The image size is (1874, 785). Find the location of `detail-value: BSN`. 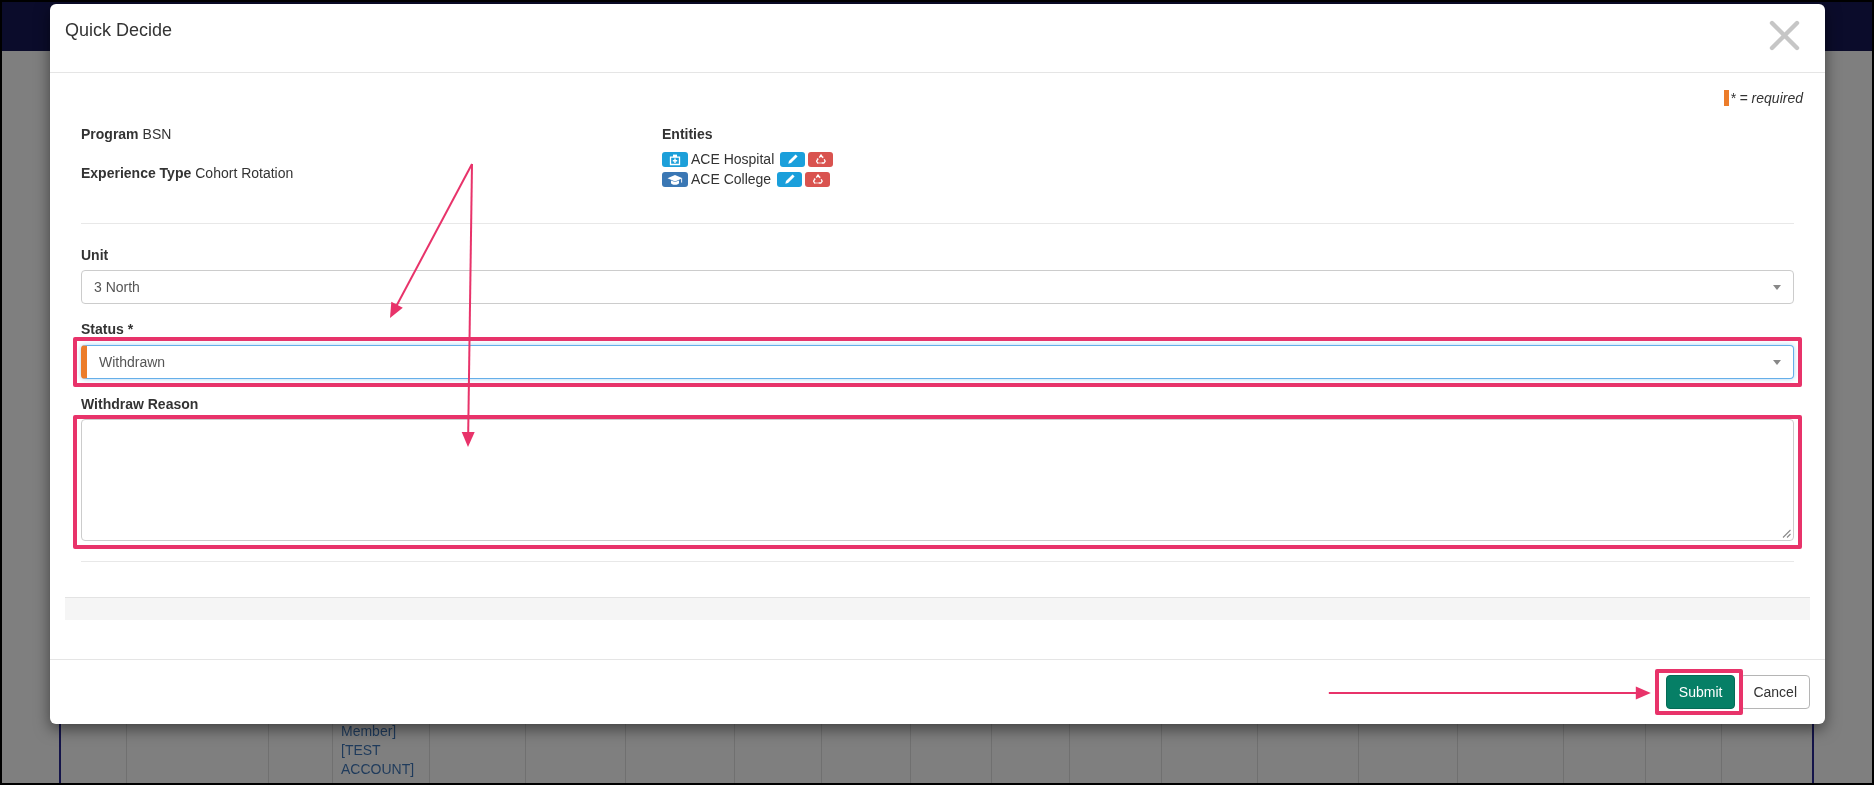

detail-value: BSN is located at coordinates (157, 134).